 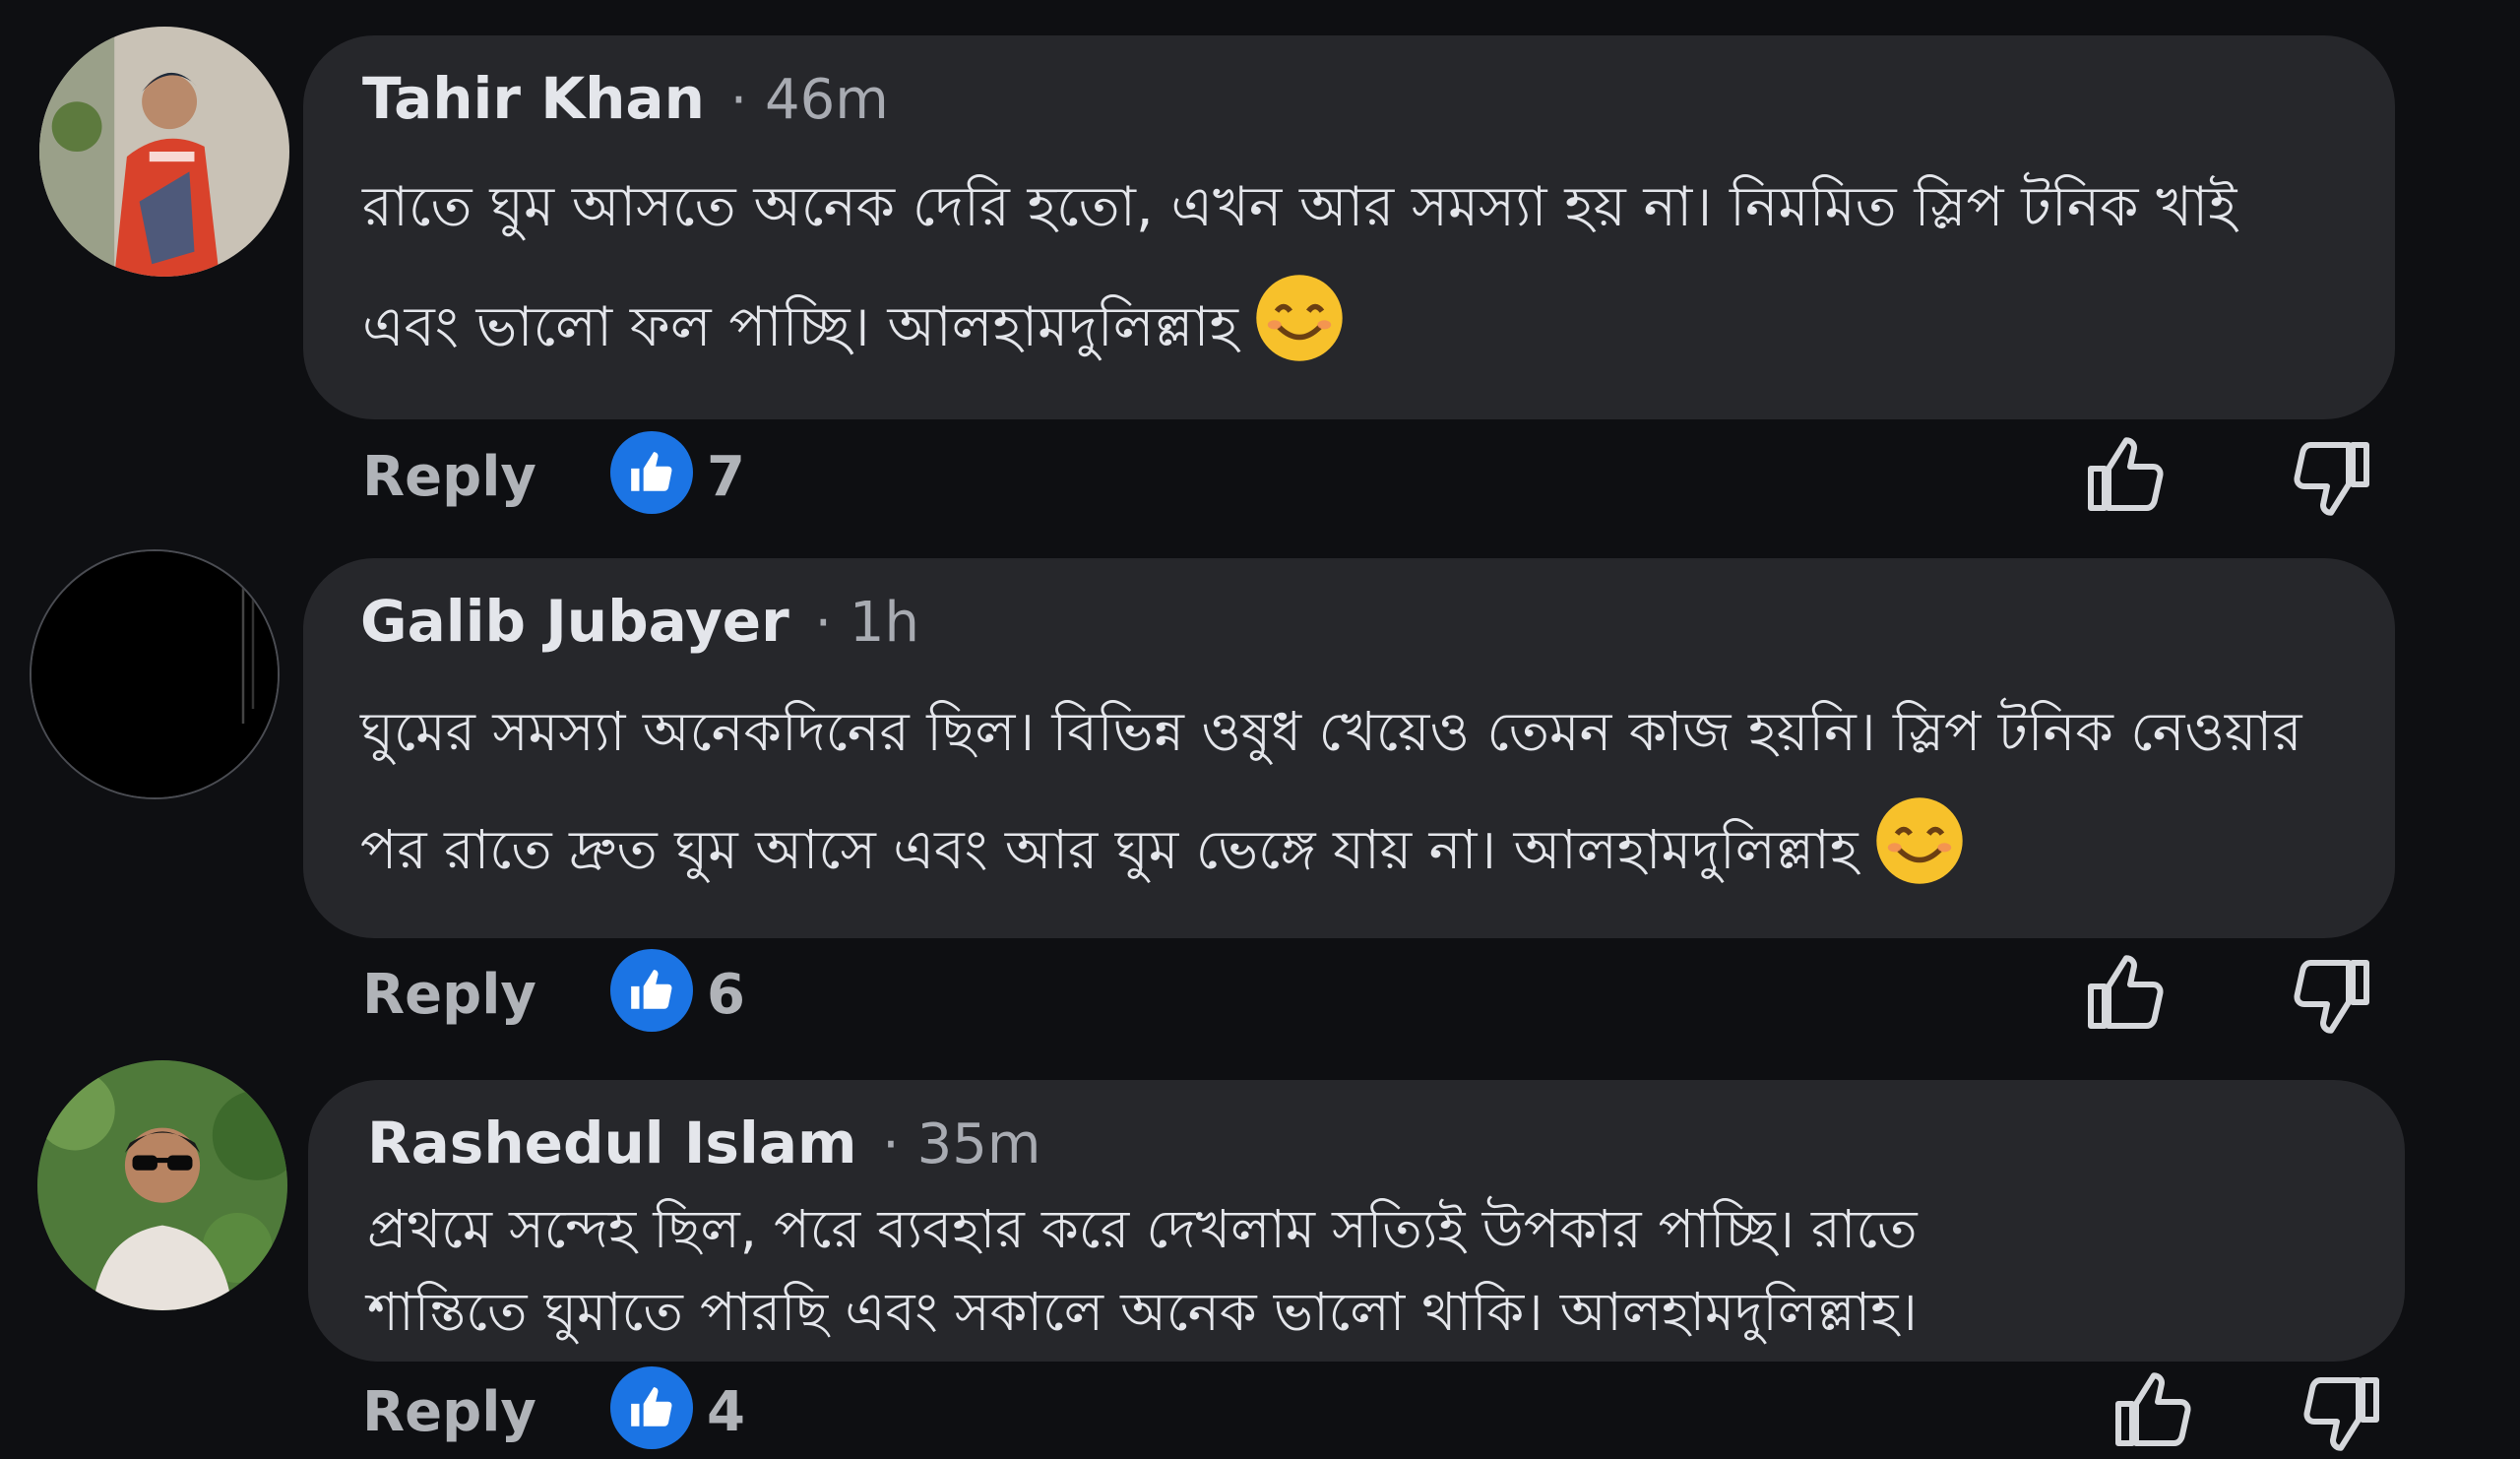 What do you see at coordinates (884, 623) in the screenshot?
I see `comment-time: 1h` at bounding box center [884, 623].